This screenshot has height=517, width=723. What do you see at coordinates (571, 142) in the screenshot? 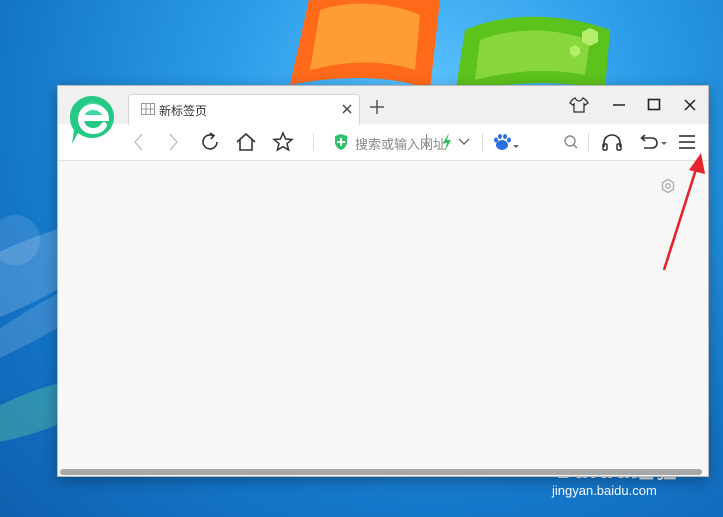
I see `search-icon` at bounding box center [571, 142].